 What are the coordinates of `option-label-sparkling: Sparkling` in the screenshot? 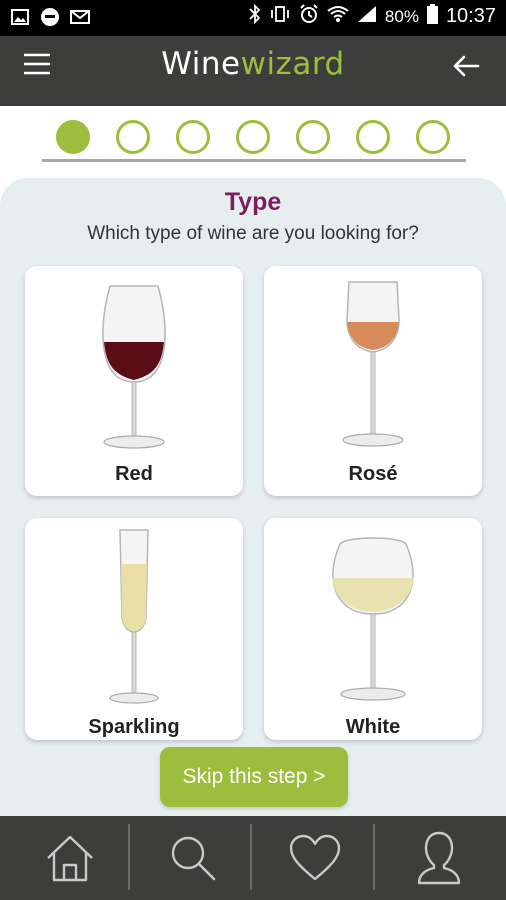 It's located at (134, 727).